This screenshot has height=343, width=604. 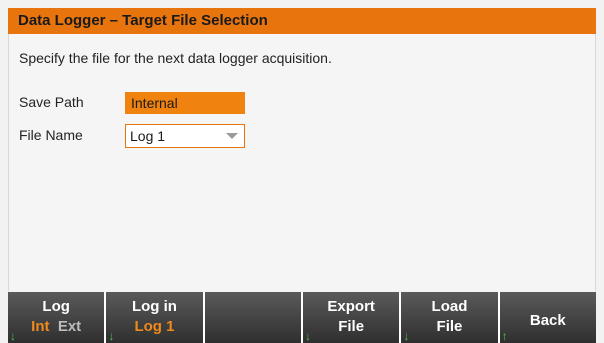 What do you see at coordinates (154, 306) in the screenshot?
I see `log-in-softkey-label: Log in` at bounding box center [154, 306].